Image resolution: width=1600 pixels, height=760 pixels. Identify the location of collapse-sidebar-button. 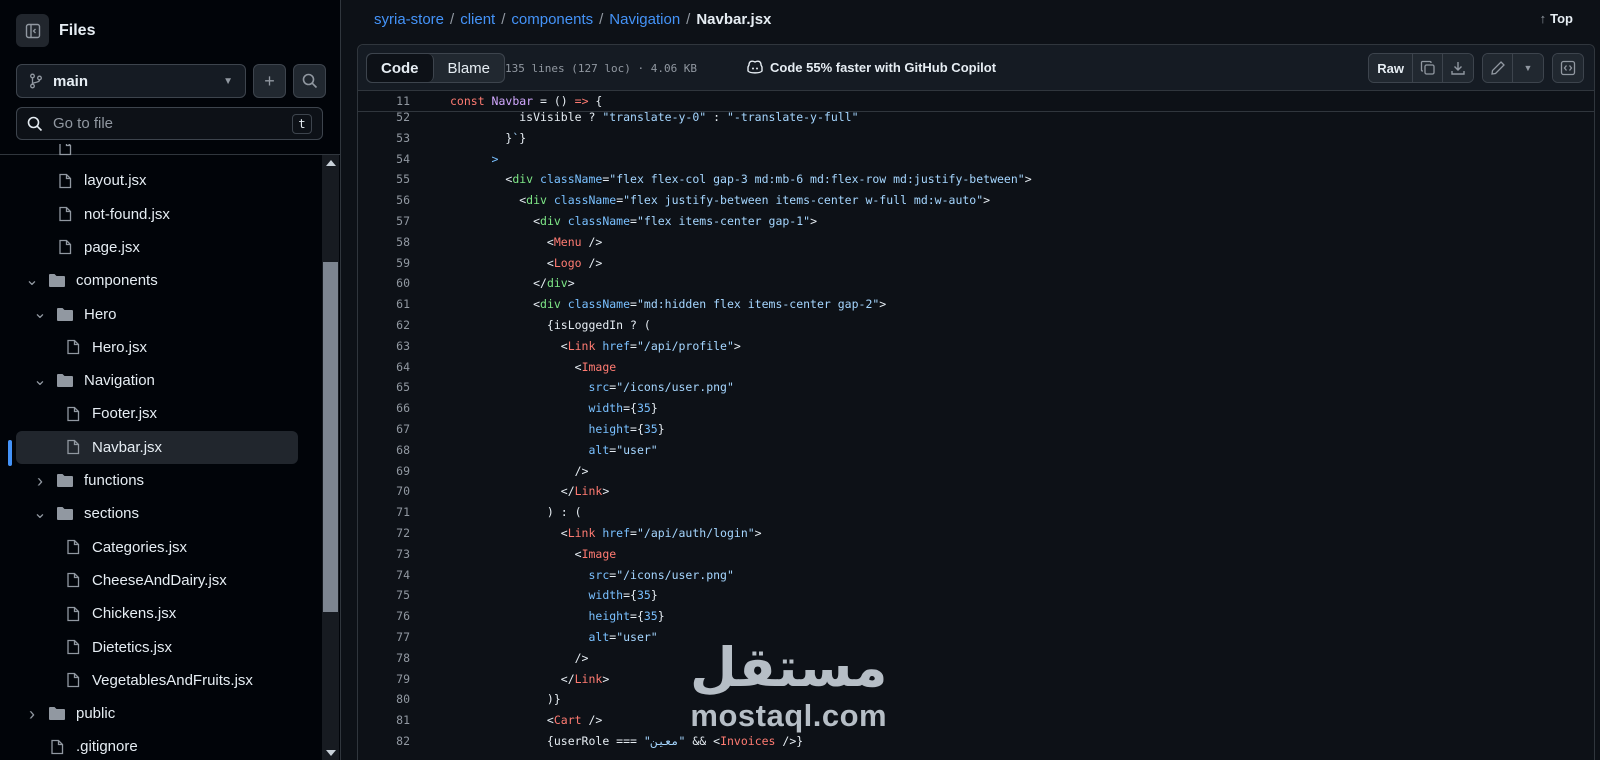
(32, 30).